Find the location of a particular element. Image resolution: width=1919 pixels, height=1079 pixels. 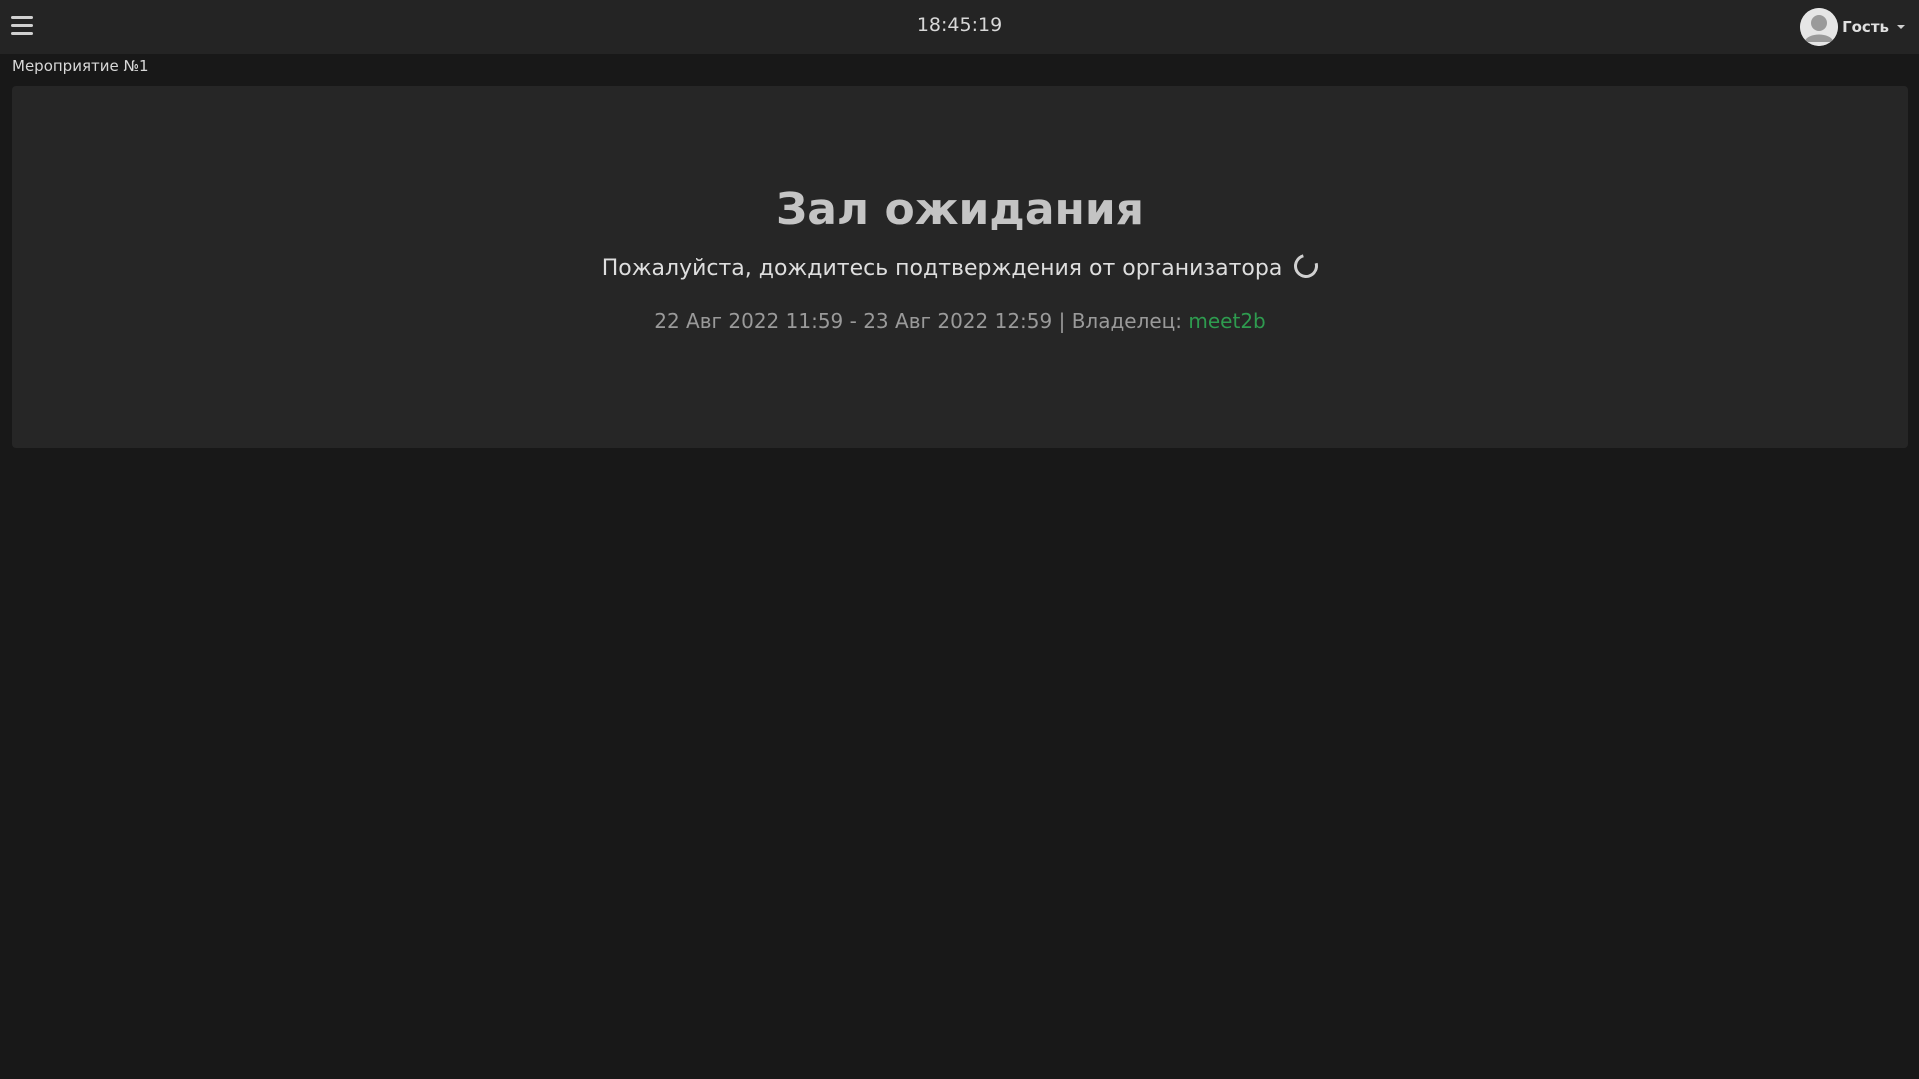

user-menu: Гость is located at coordinates (1852, 27).